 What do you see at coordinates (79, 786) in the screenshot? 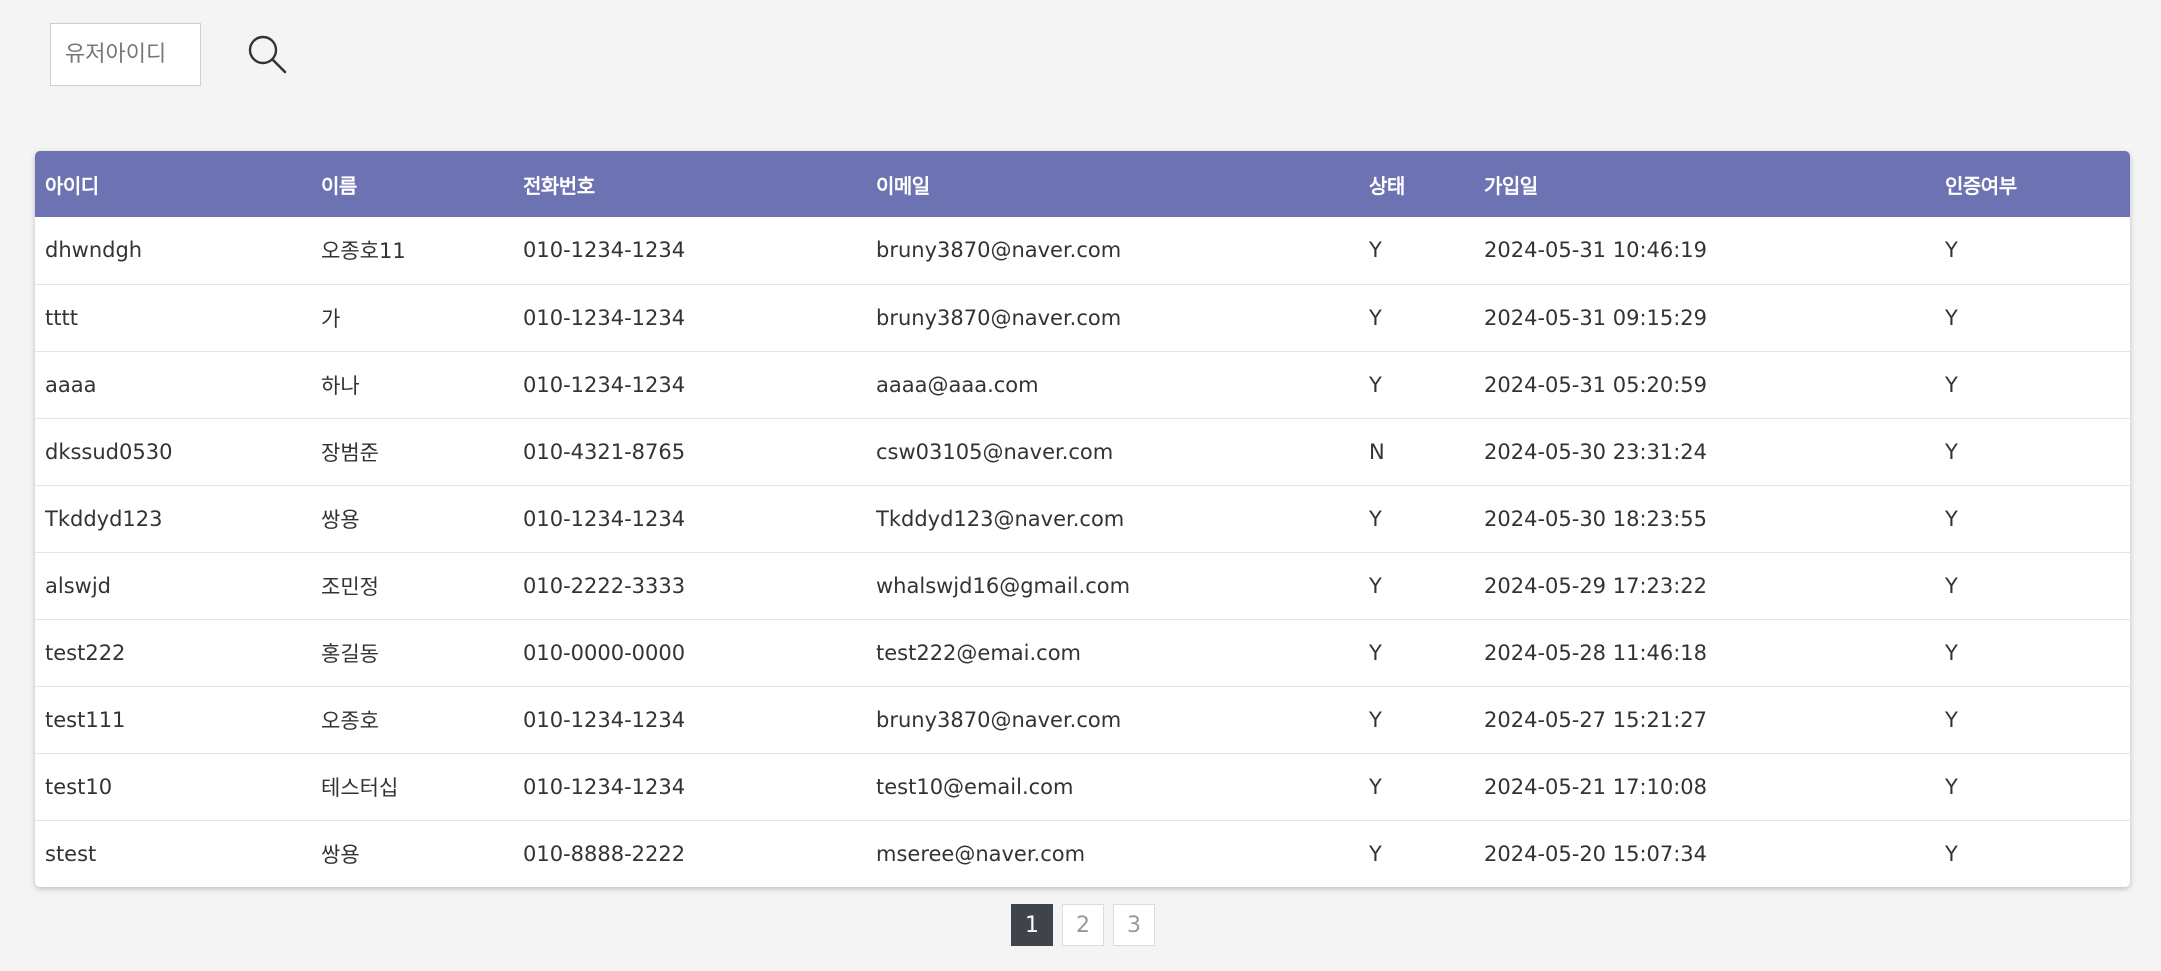
I see `cell-user-id: test10` at bounding box center [79, 786].